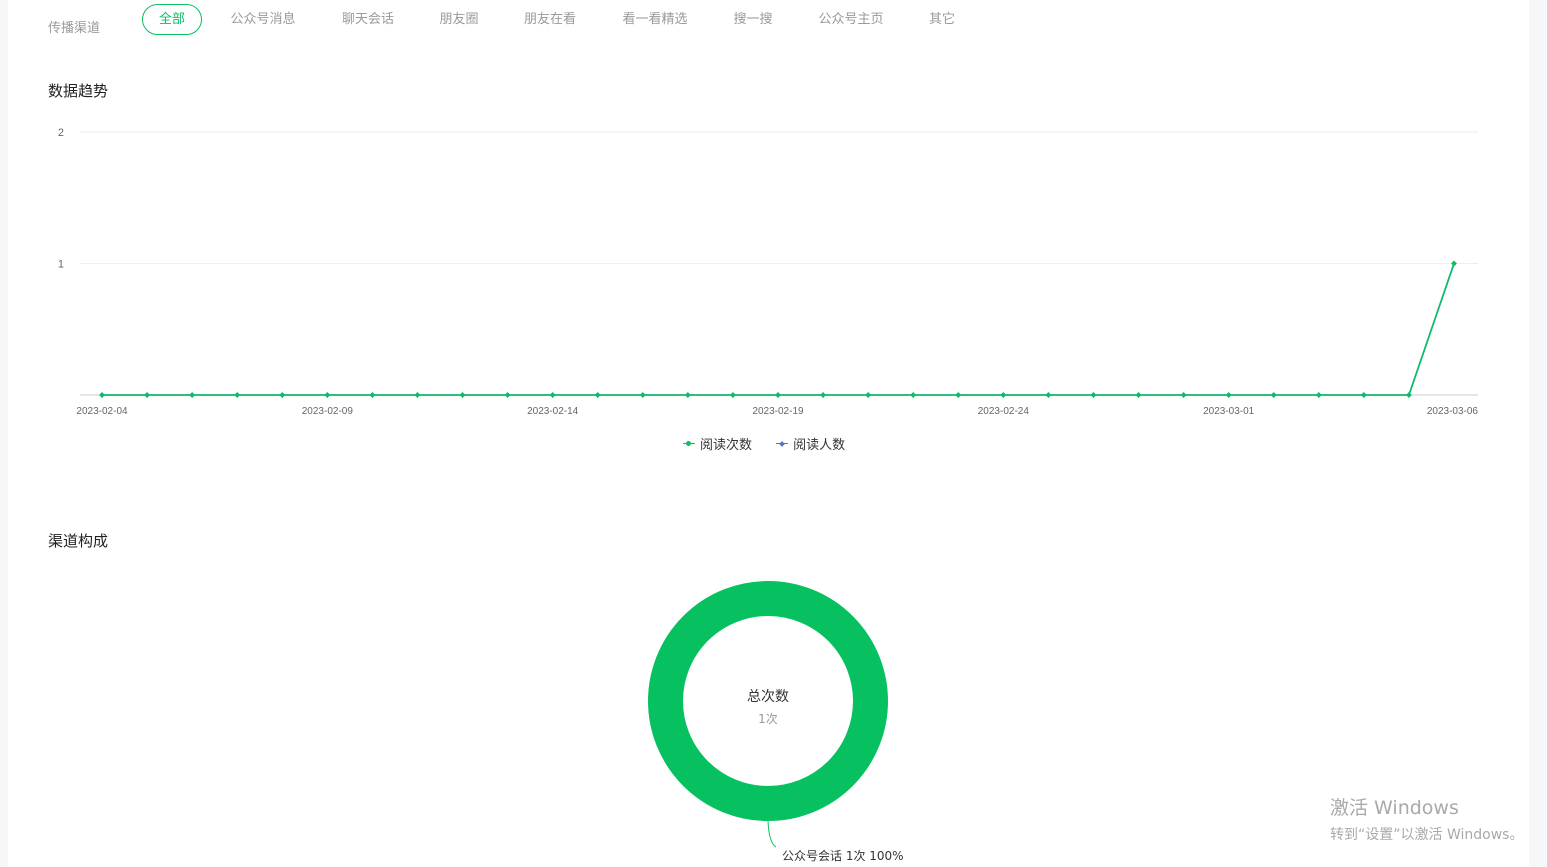 This screenshot has width=1547, height=867. Describe the element at coordinates (1229, 411) in the screenshot. I see `x-tick-label: 2023-03-01` at that location.